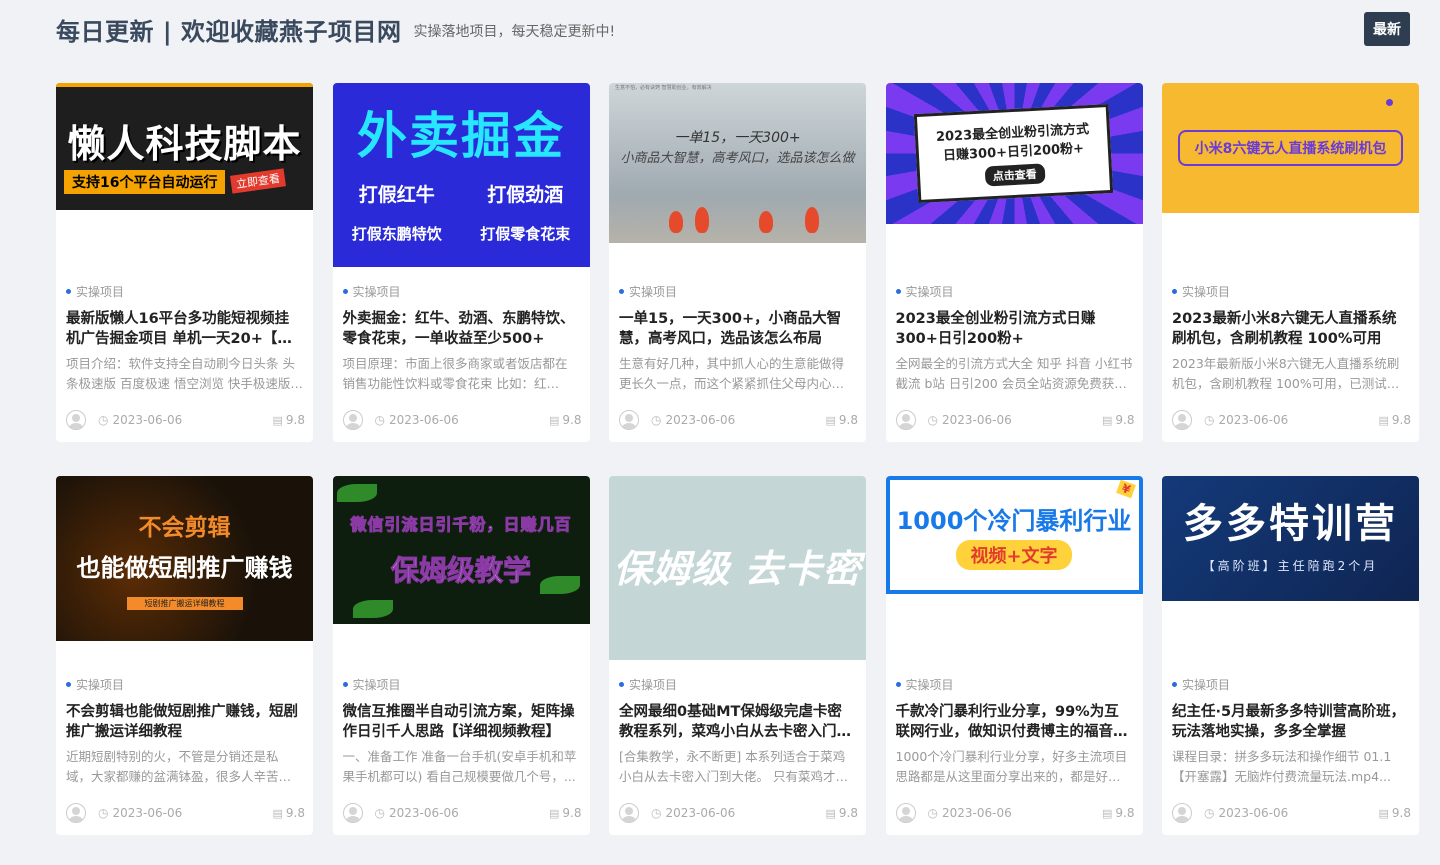 This screenshot has width=1440, height=865. I want to click on card-title: 一单15，一天300+，小商品大智慧，高考风口，选品该怎么布局, so click(737, 329).